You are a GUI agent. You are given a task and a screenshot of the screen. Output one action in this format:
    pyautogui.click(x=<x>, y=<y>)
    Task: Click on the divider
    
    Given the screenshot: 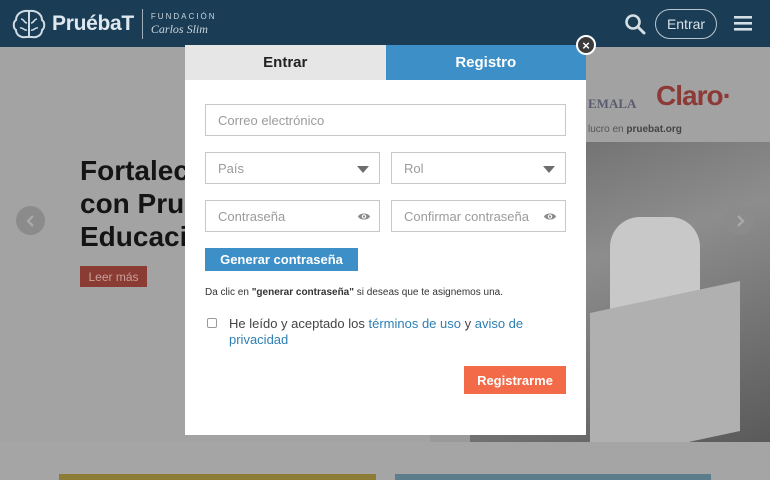 What is the action you would take?
    pyautogui.click(x=142, y=24)
    